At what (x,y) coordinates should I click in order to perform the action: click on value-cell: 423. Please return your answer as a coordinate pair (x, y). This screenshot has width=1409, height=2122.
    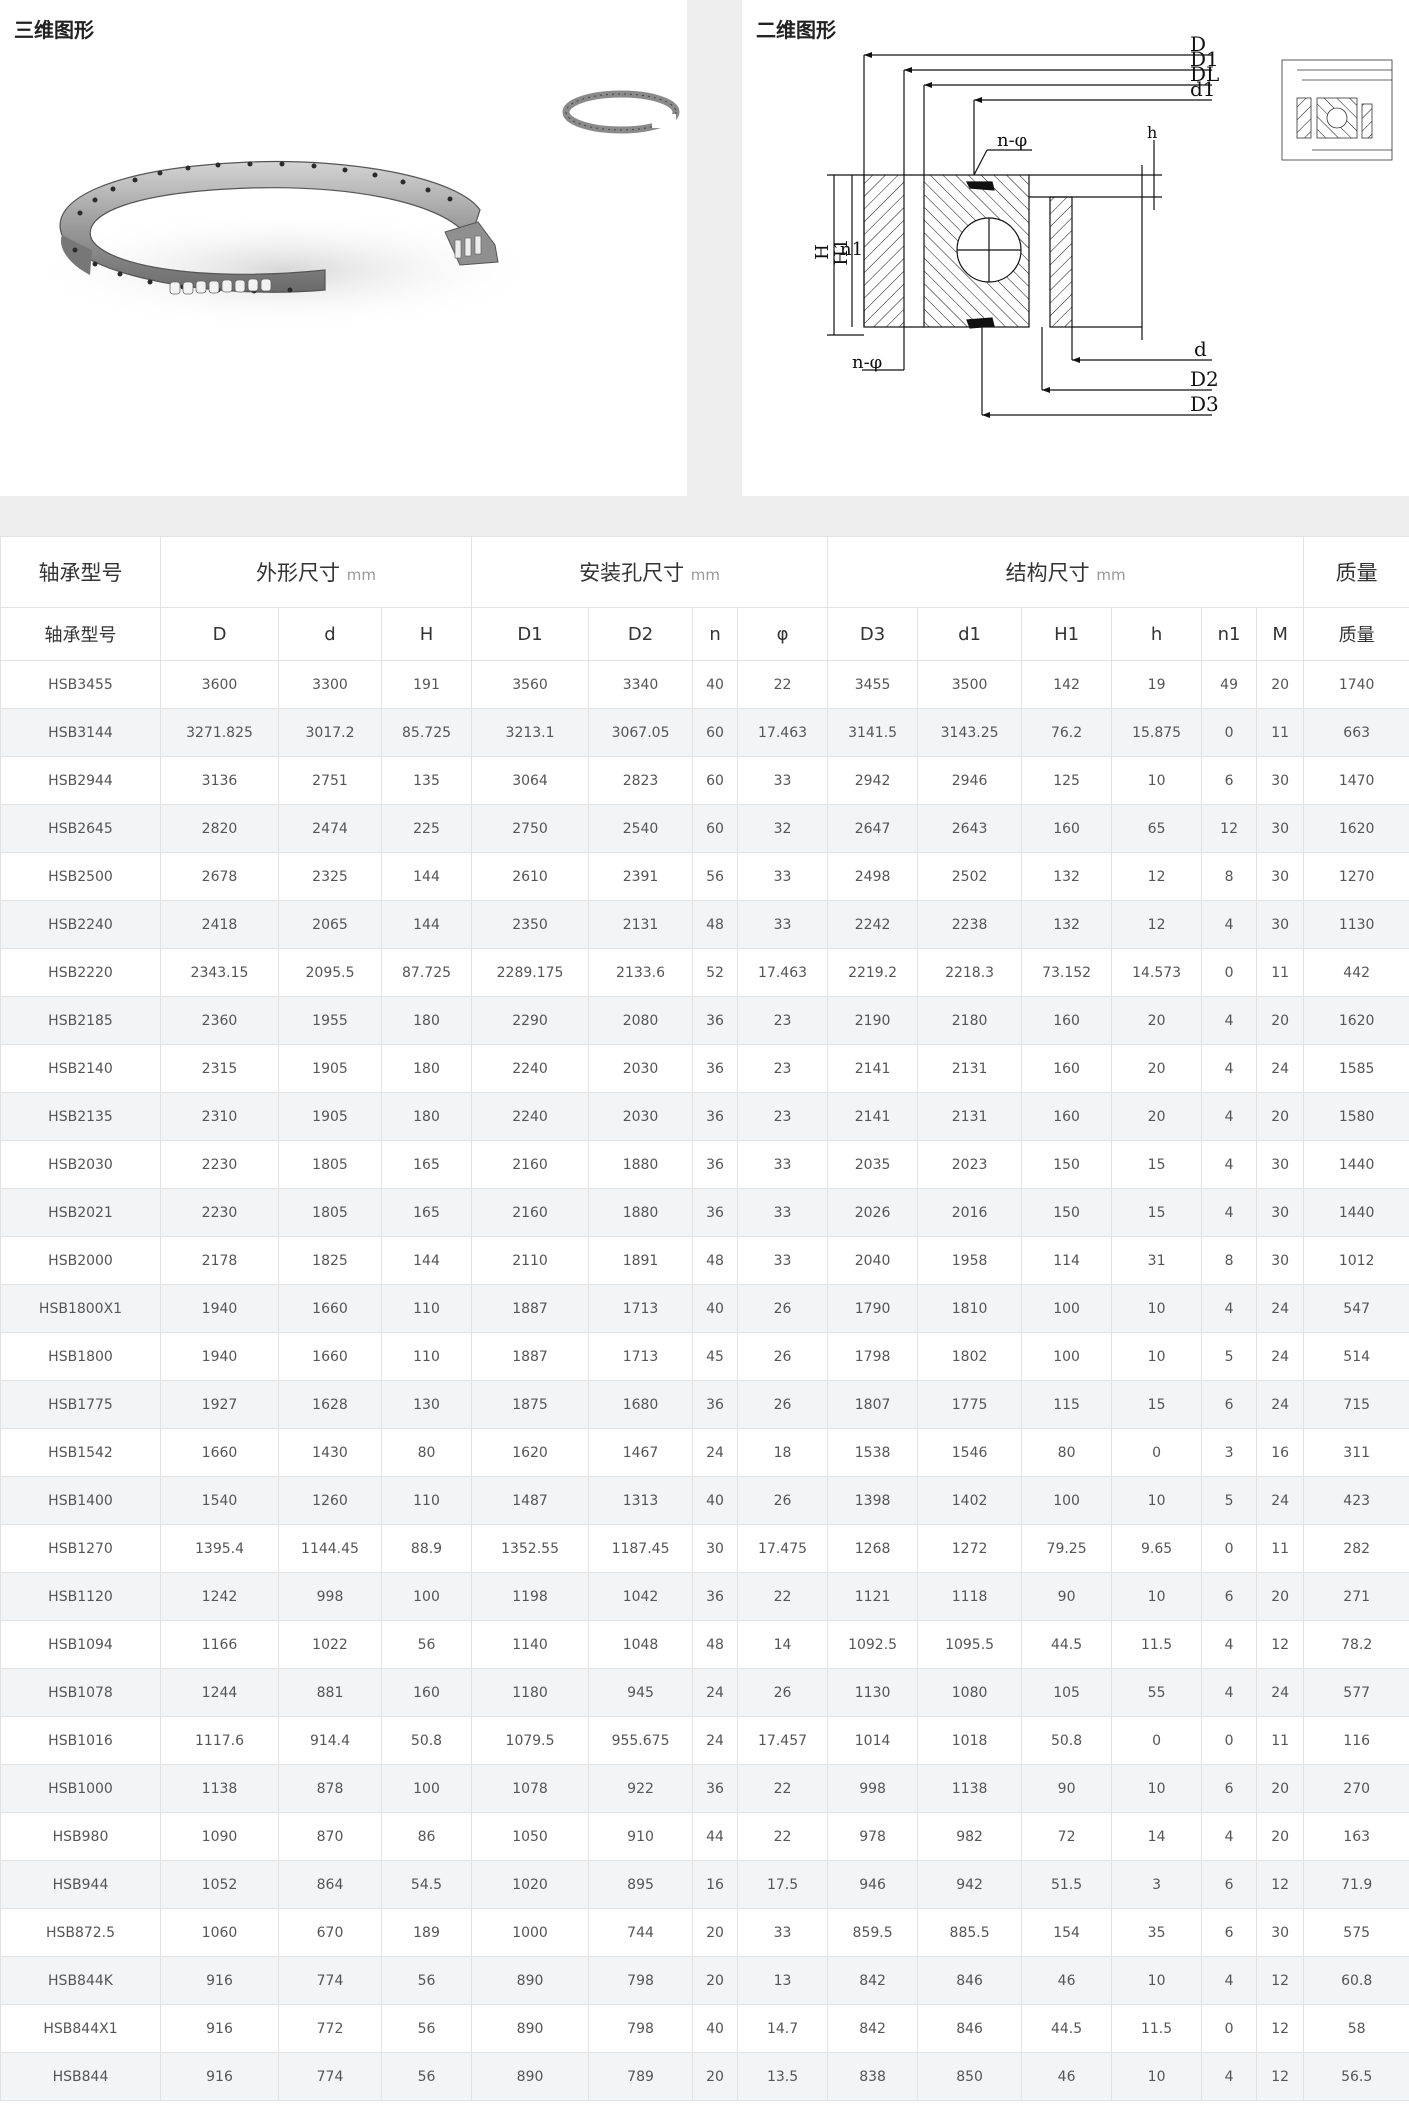
    Looking at the image, I should click on (1356, 1500).